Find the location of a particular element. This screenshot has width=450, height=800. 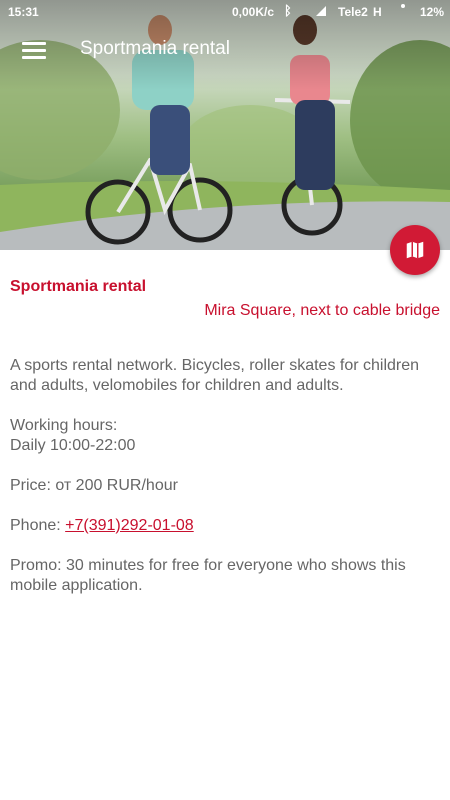

working-hours-label: Working hours: is located at coordinates (64, 425).